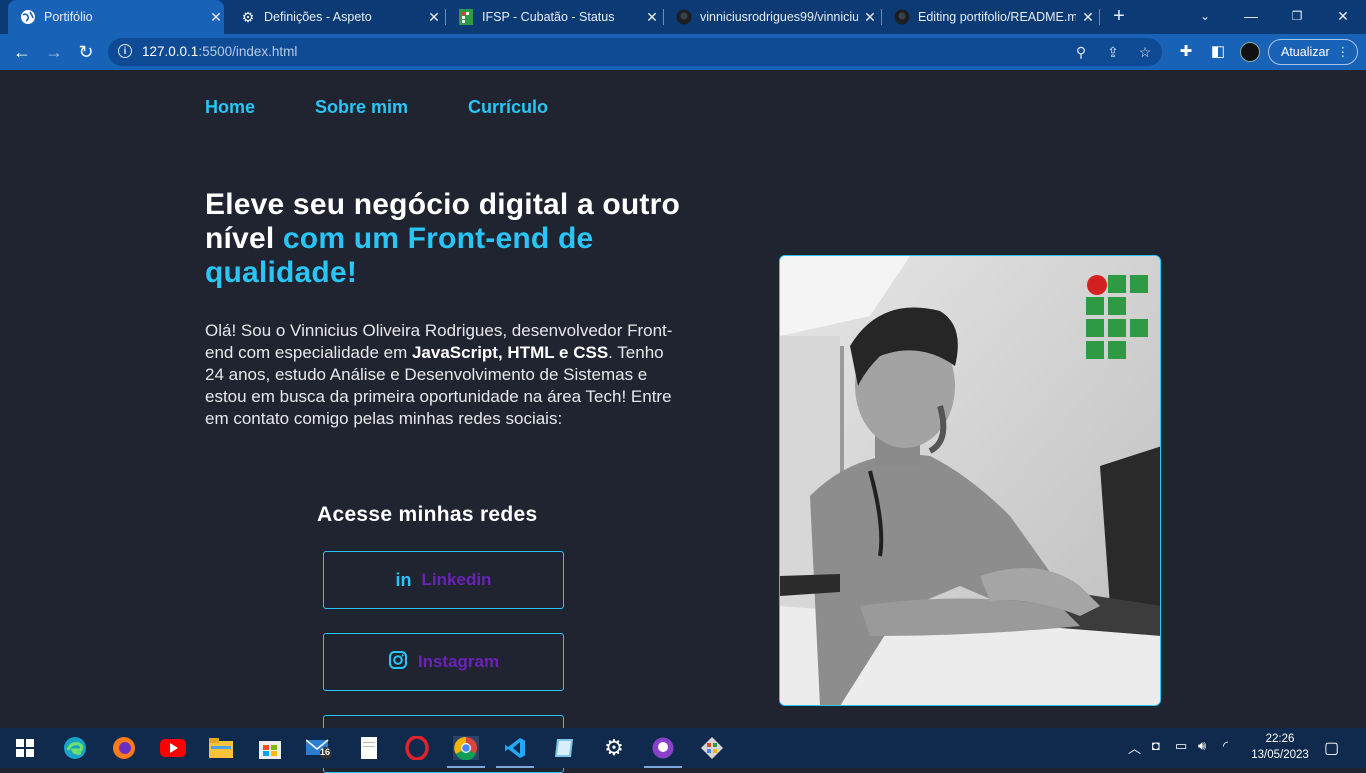 The image size is (1366, 773). What do you see at coordinates (1251, 16) in the screenshot?
I see `minimize-button: —` at bounding box center [1251, 16].